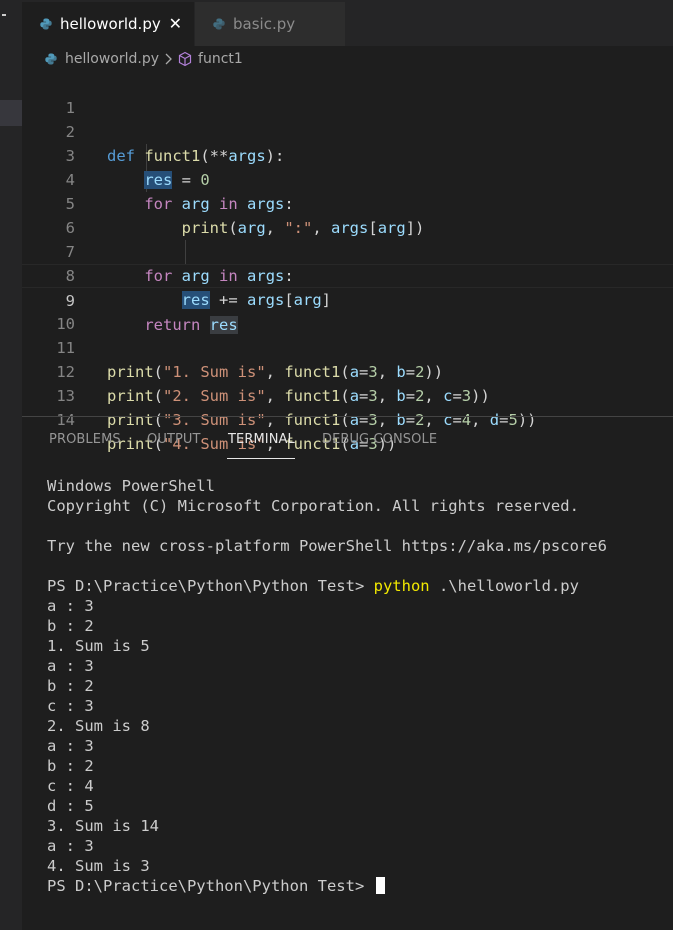 The image size is (673, 930). What do you see at coordinates (98, 646) in the screenshot?
I see `terminal-line: 1. Sum is 5` at bounding box center [98, 646].